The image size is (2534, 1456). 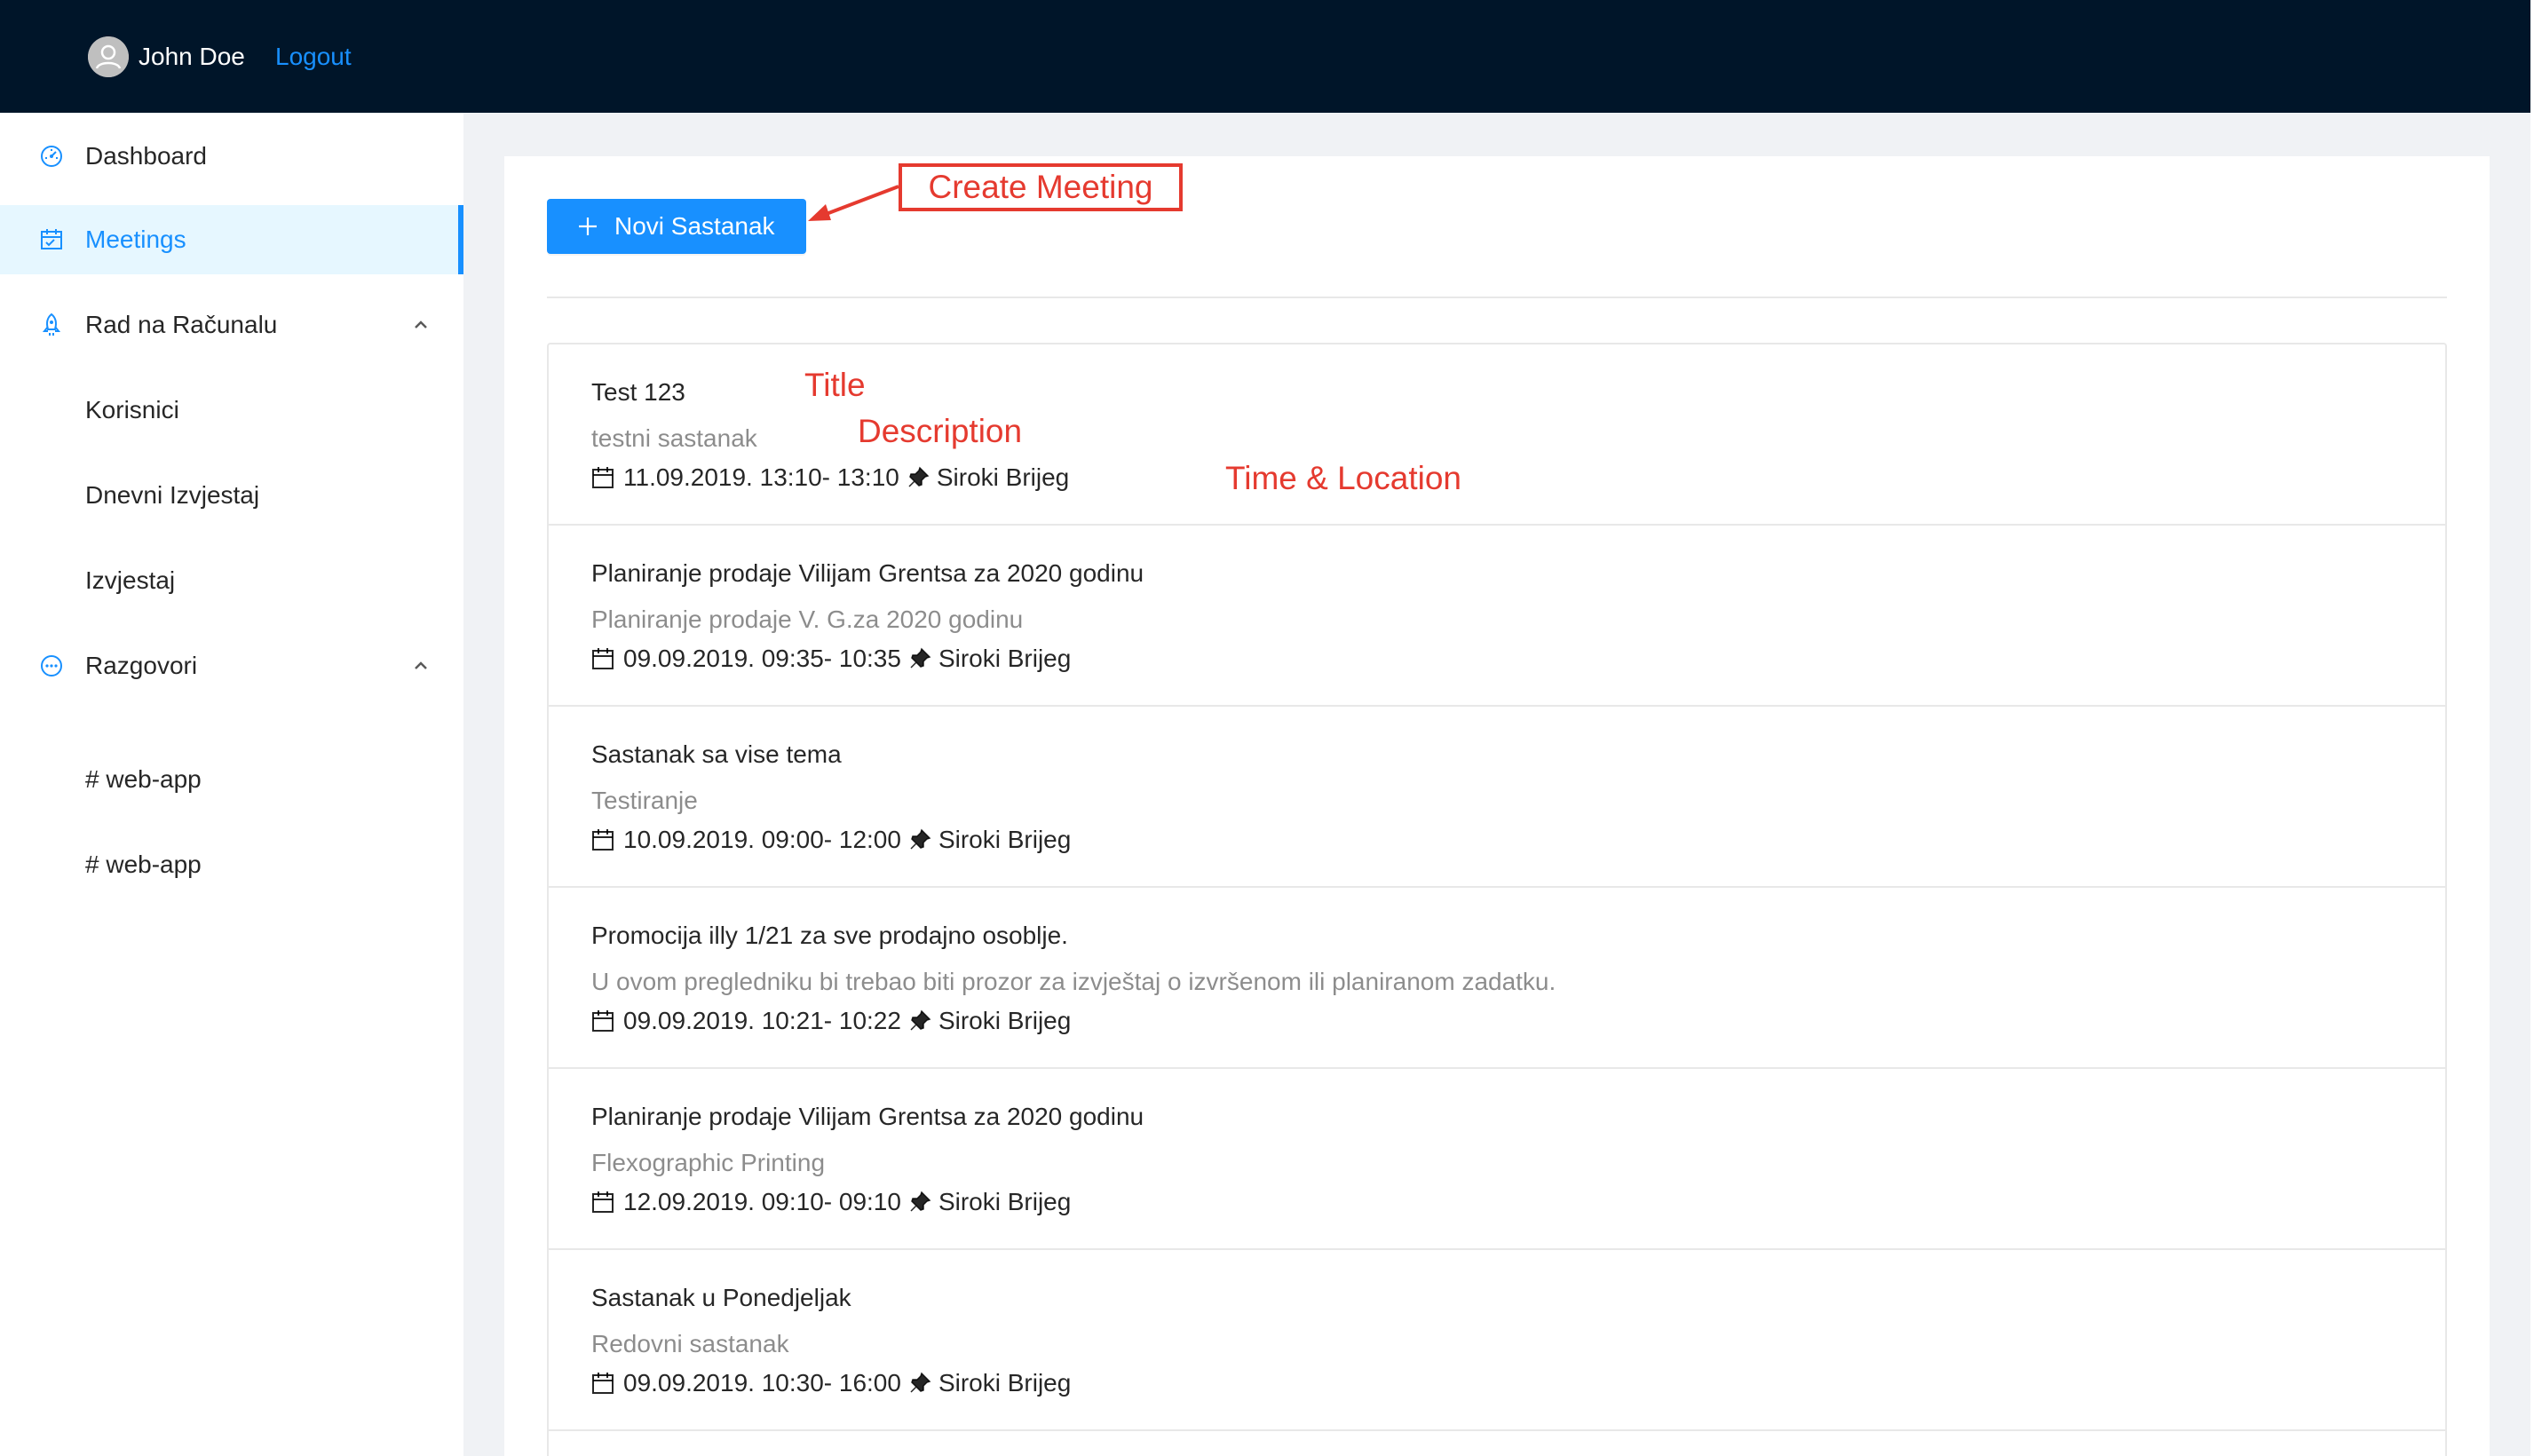 What do you see at coordinates (146, 156) in the screenshot?
I see `sidebar-item-label: Dashboard` at bounding box center [146, 156].